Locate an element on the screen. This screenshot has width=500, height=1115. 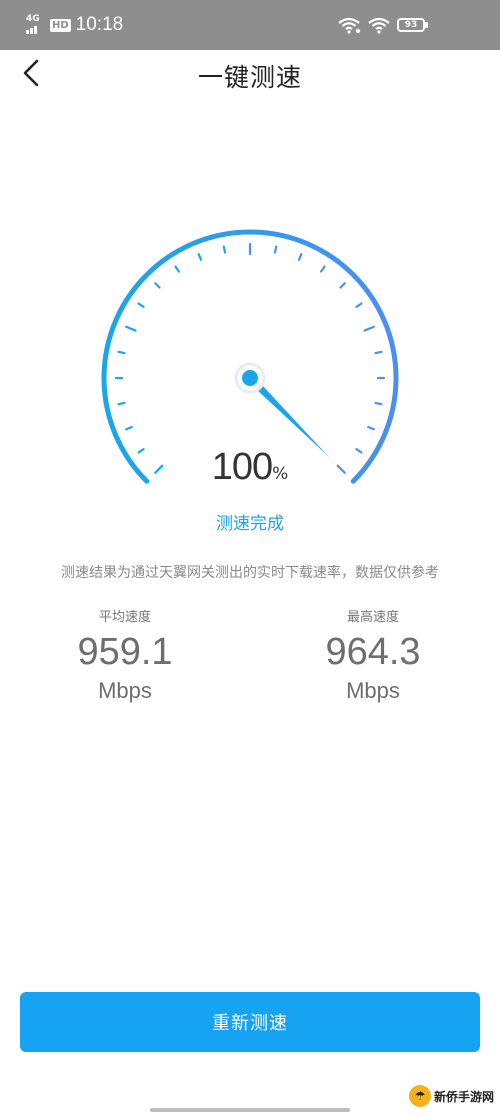
status-time: 10:18 is located at coordinates (99, 24).